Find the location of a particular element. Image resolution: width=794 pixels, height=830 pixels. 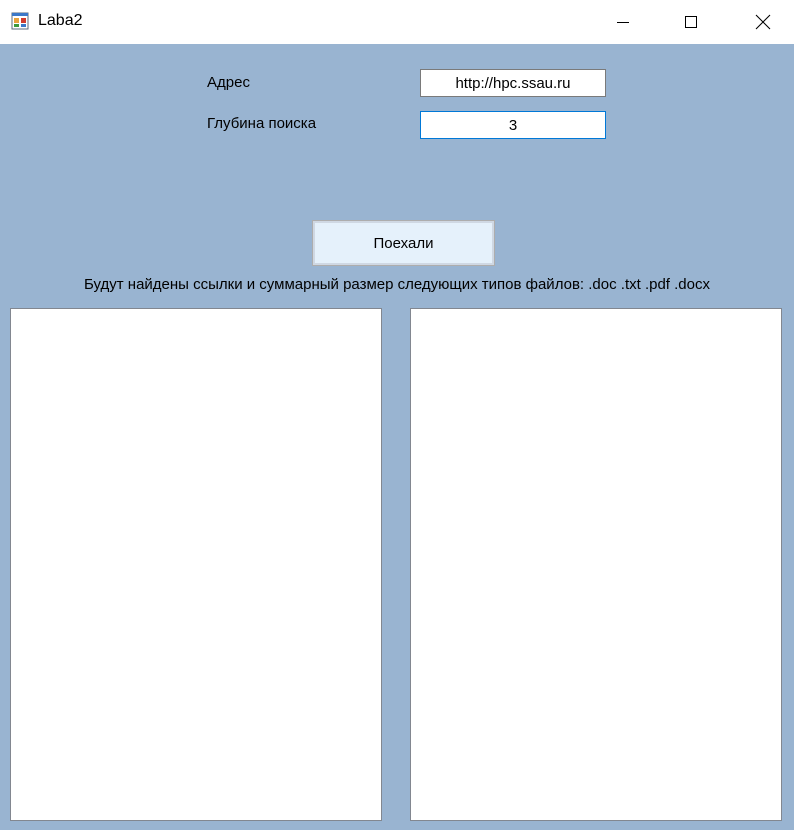

winforms-app-icon is located at coordinates (20, 21).